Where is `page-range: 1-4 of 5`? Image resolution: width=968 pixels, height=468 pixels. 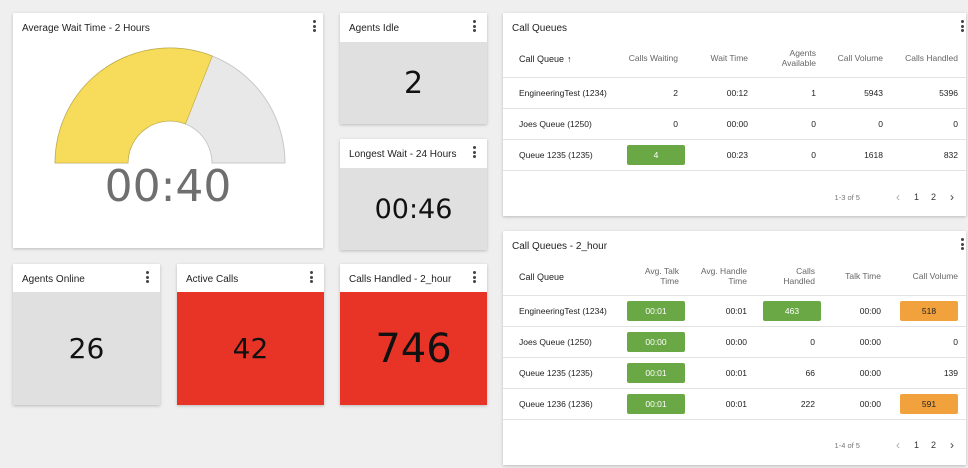 page-range: 1-4 of 5 is located at coordinates (847, 445).